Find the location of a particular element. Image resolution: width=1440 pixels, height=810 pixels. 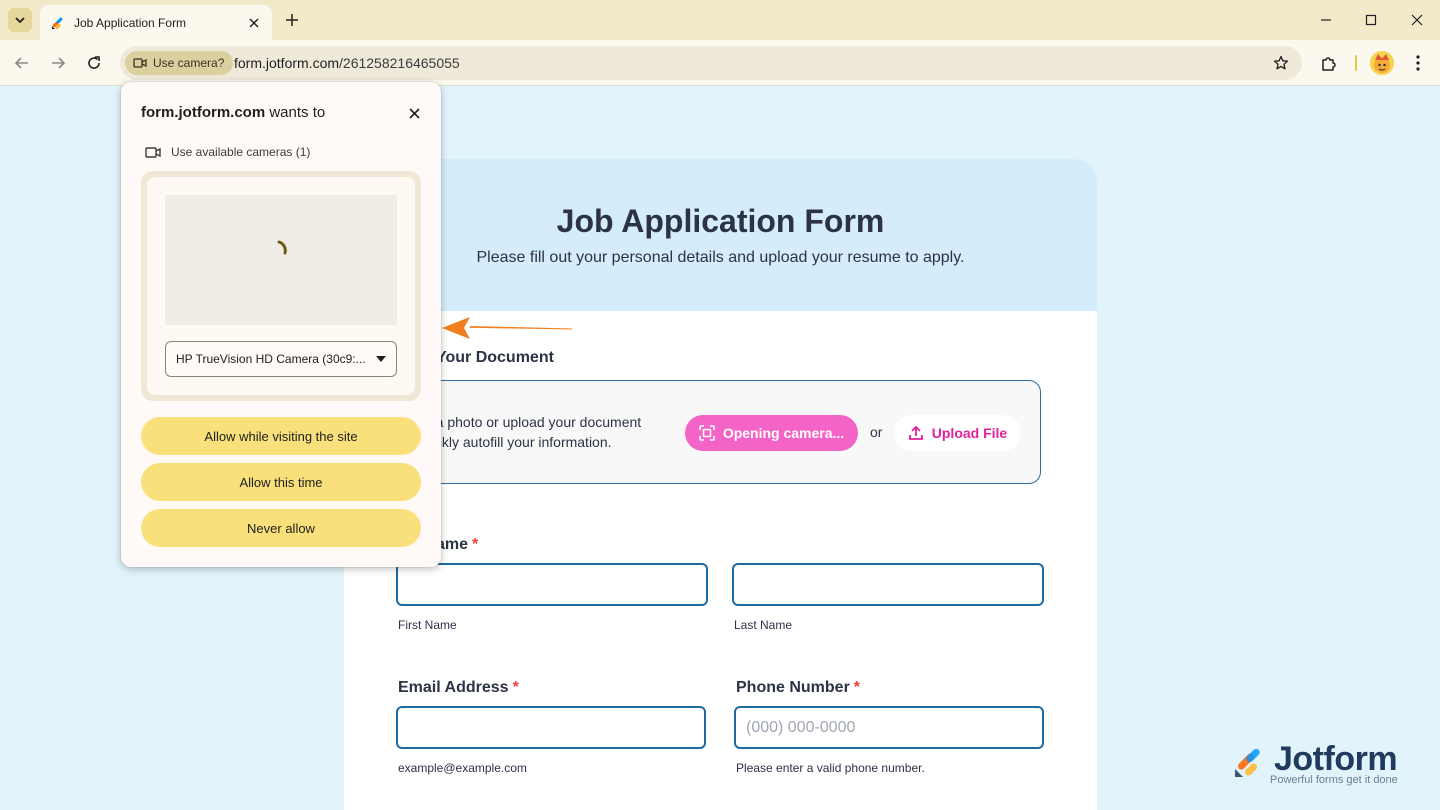

reload-button is located at coordinates (94, 63).